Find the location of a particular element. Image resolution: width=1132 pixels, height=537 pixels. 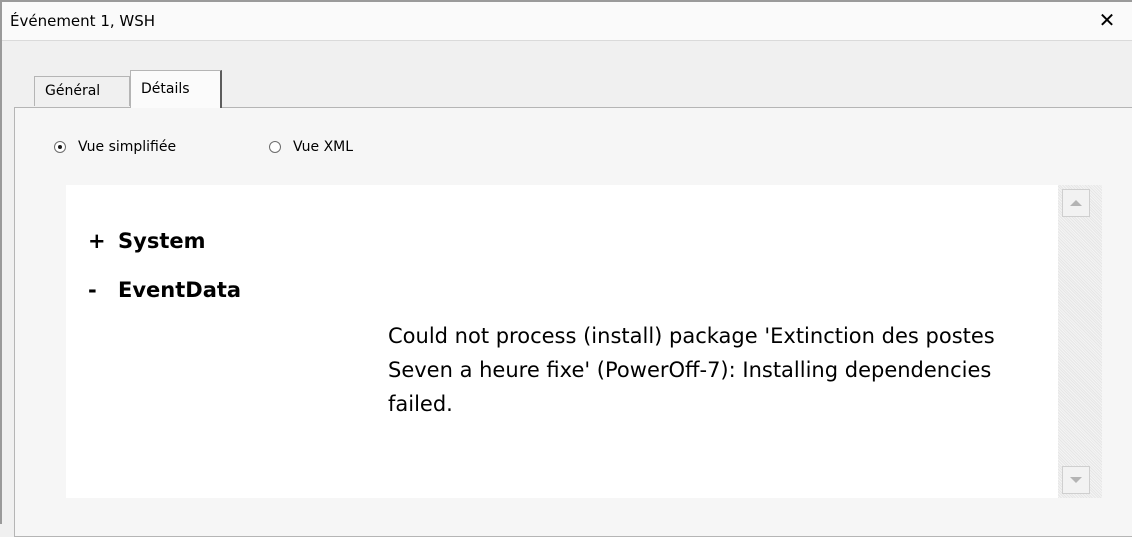

close-button: ✕ is located at coordinates (1107, 20).